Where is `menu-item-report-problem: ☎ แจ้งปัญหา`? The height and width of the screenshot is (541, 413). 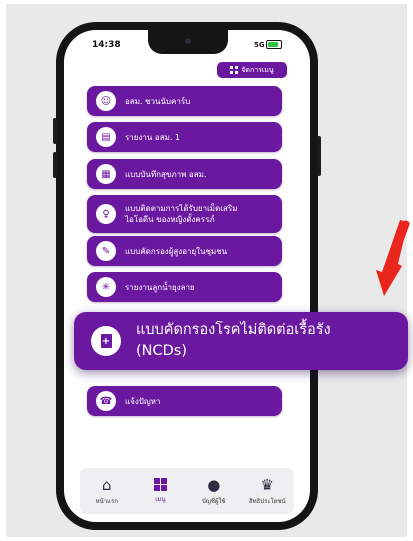 menu-item-report-problem: ☎ แจ้งปัญหา is located at coordinates (184, 401).